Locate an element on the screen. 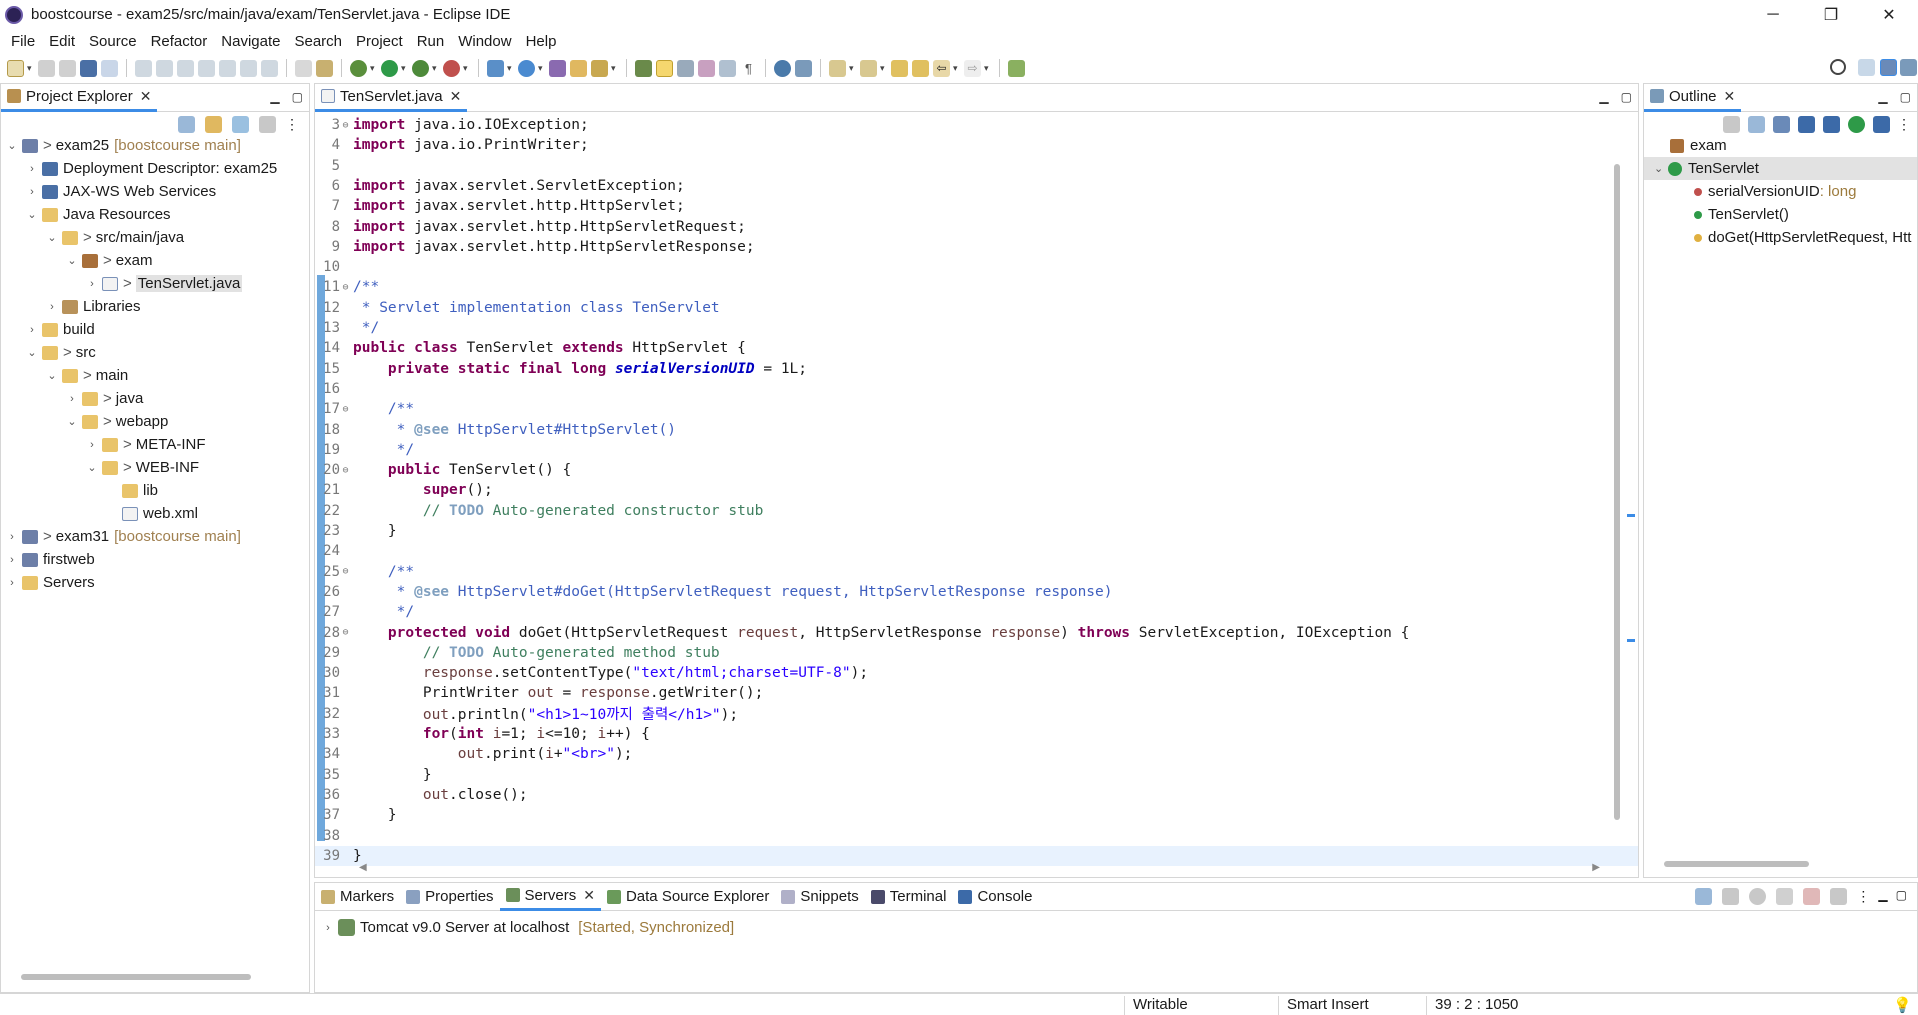  code-line: 10 is located at coordinates (976, 267).